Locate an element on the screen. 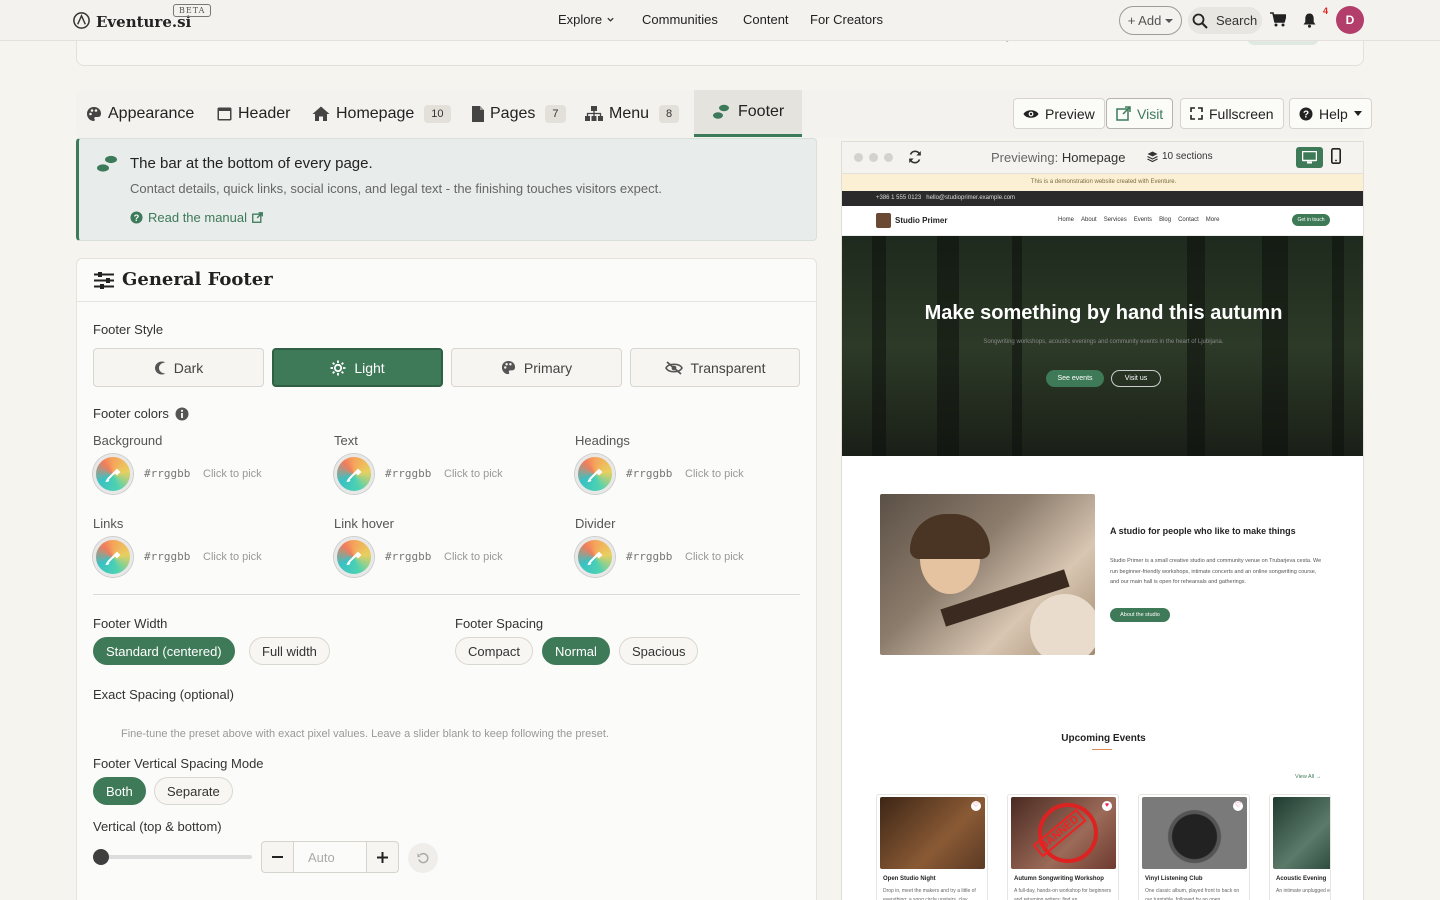 This screenshot has height=900, width=1440. style-dark-button: Dark is located at coordinates (178, 367).